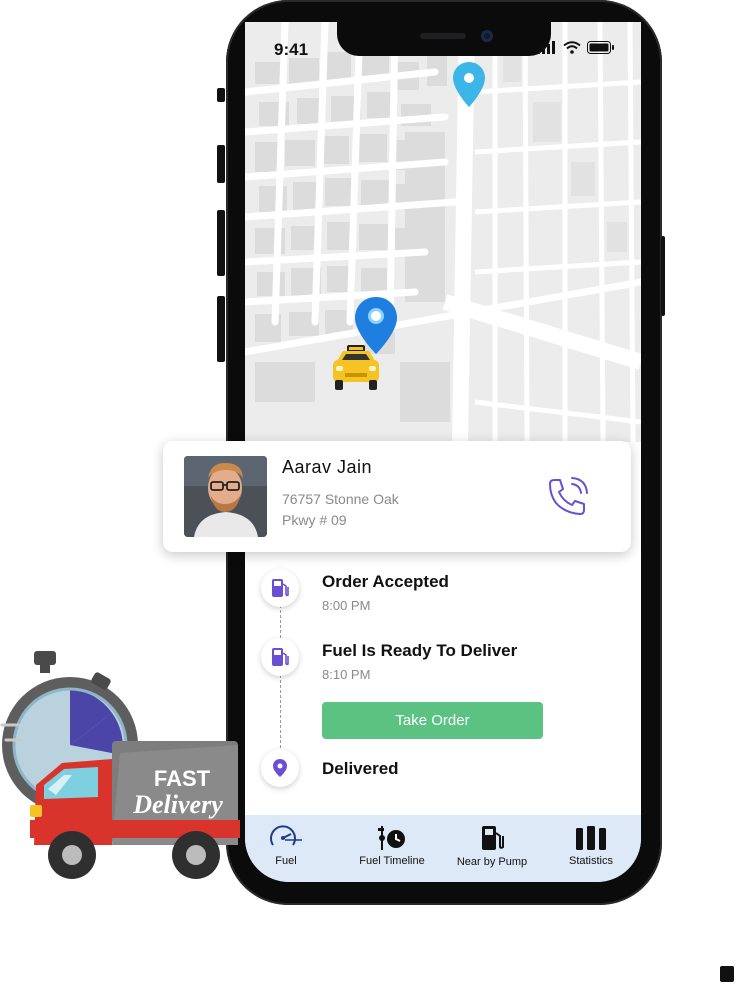  Describe the element at coordinates (600, 47) in the screenshot. I see `battery-icon` at that location.